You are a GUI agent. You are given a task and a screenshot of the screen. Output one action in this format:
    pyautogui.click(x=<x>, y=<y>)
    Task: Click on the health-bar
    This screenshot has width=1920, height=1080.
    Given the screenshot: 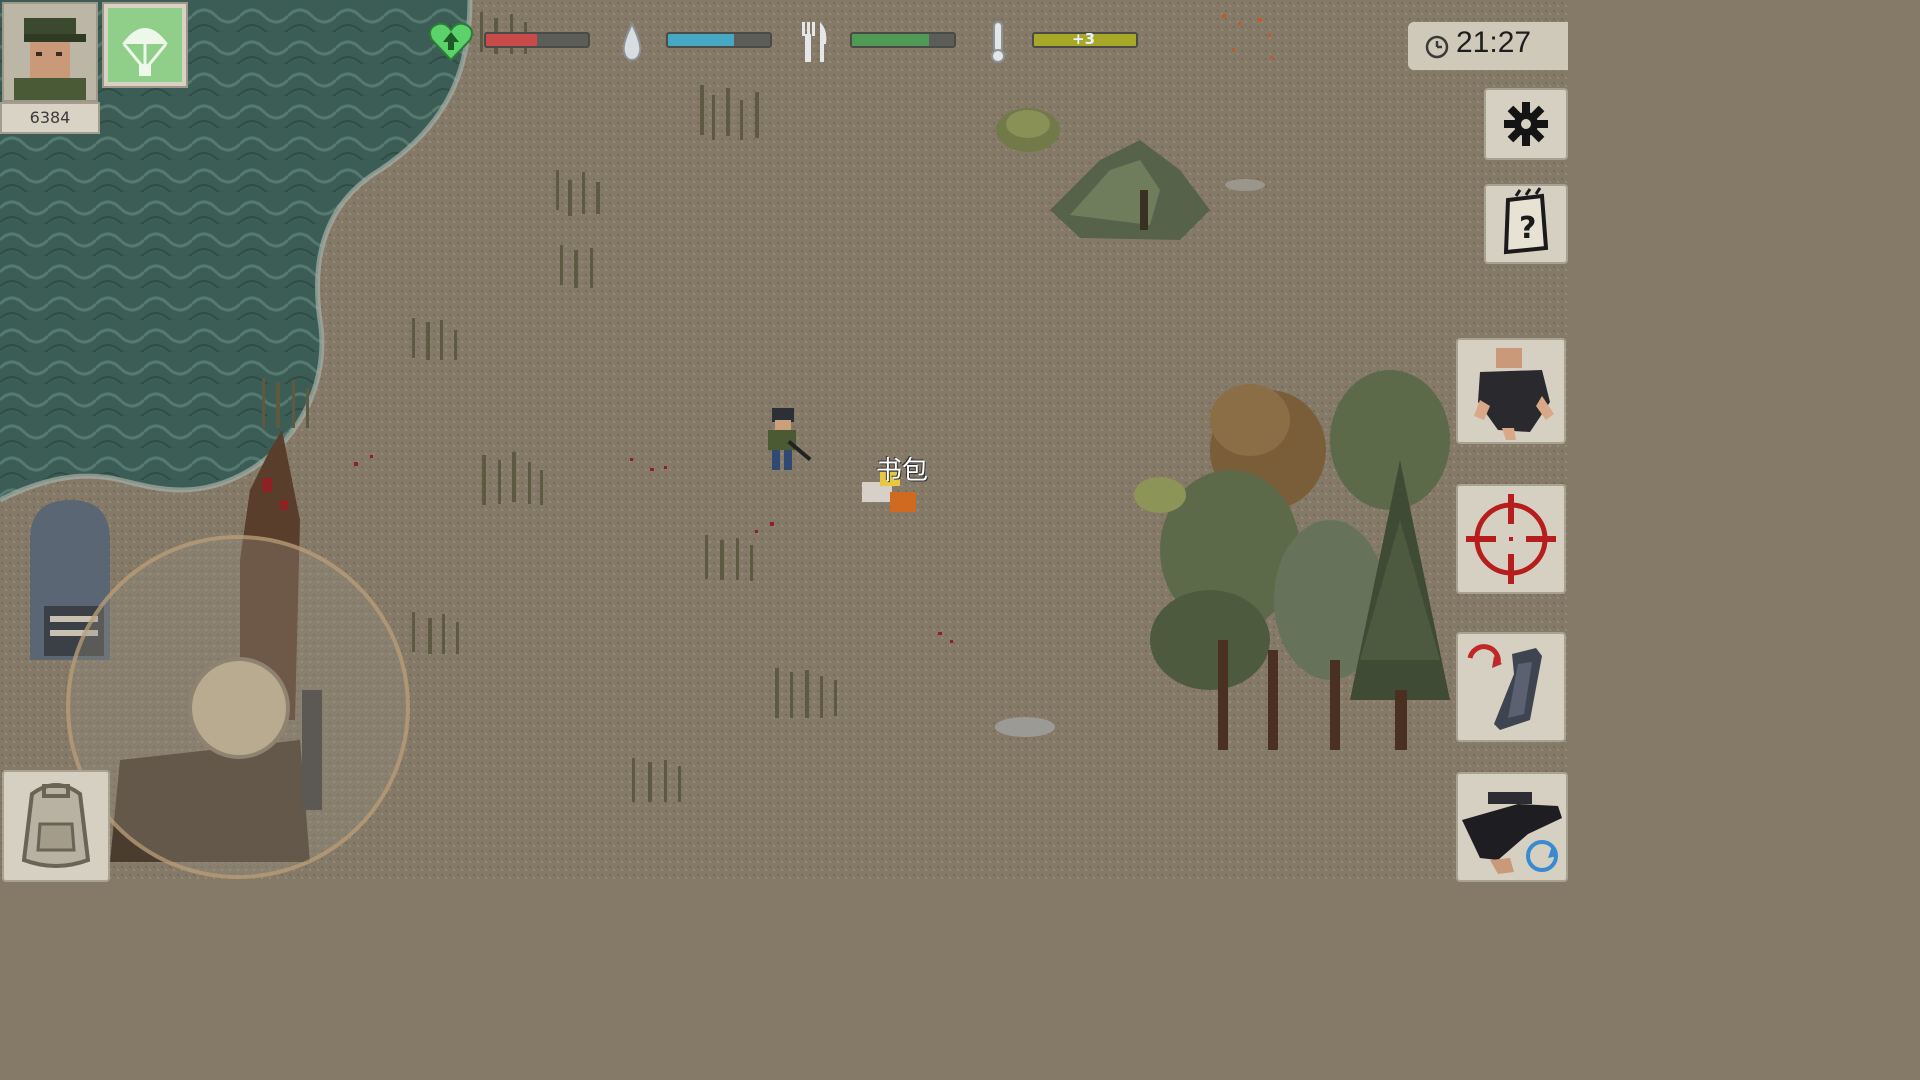 What is the action you would take?
    pyautogui.click(x=537, y=40)
    